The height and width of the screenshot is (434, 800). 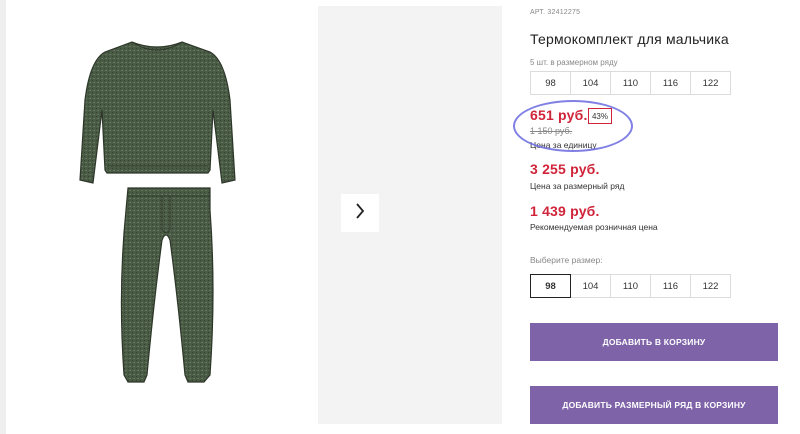 What do you see at coordinates (654, 405) in the screenshot?
I see `add-size-row-to-cart-button: ДОБАВИТЬ РАЗМЕРНЫЙ РЯД В КОРЗИНУ` at bounding box center [654, 405].